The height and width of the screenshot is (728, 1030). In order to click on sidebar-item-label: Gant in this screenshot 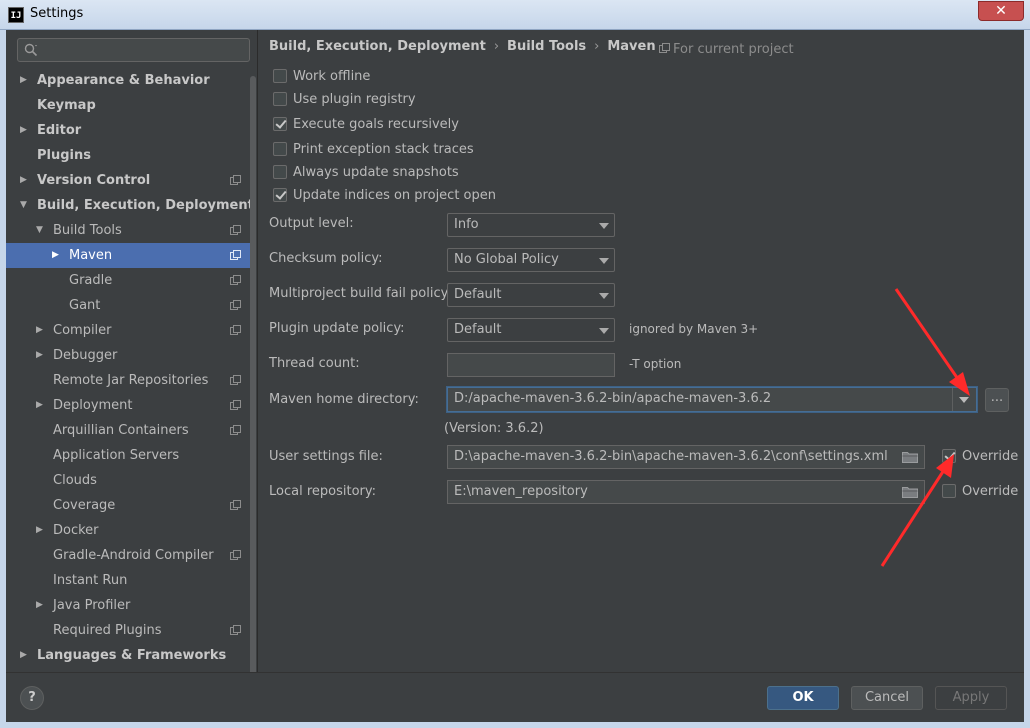, I will do `click(85, 305)`.